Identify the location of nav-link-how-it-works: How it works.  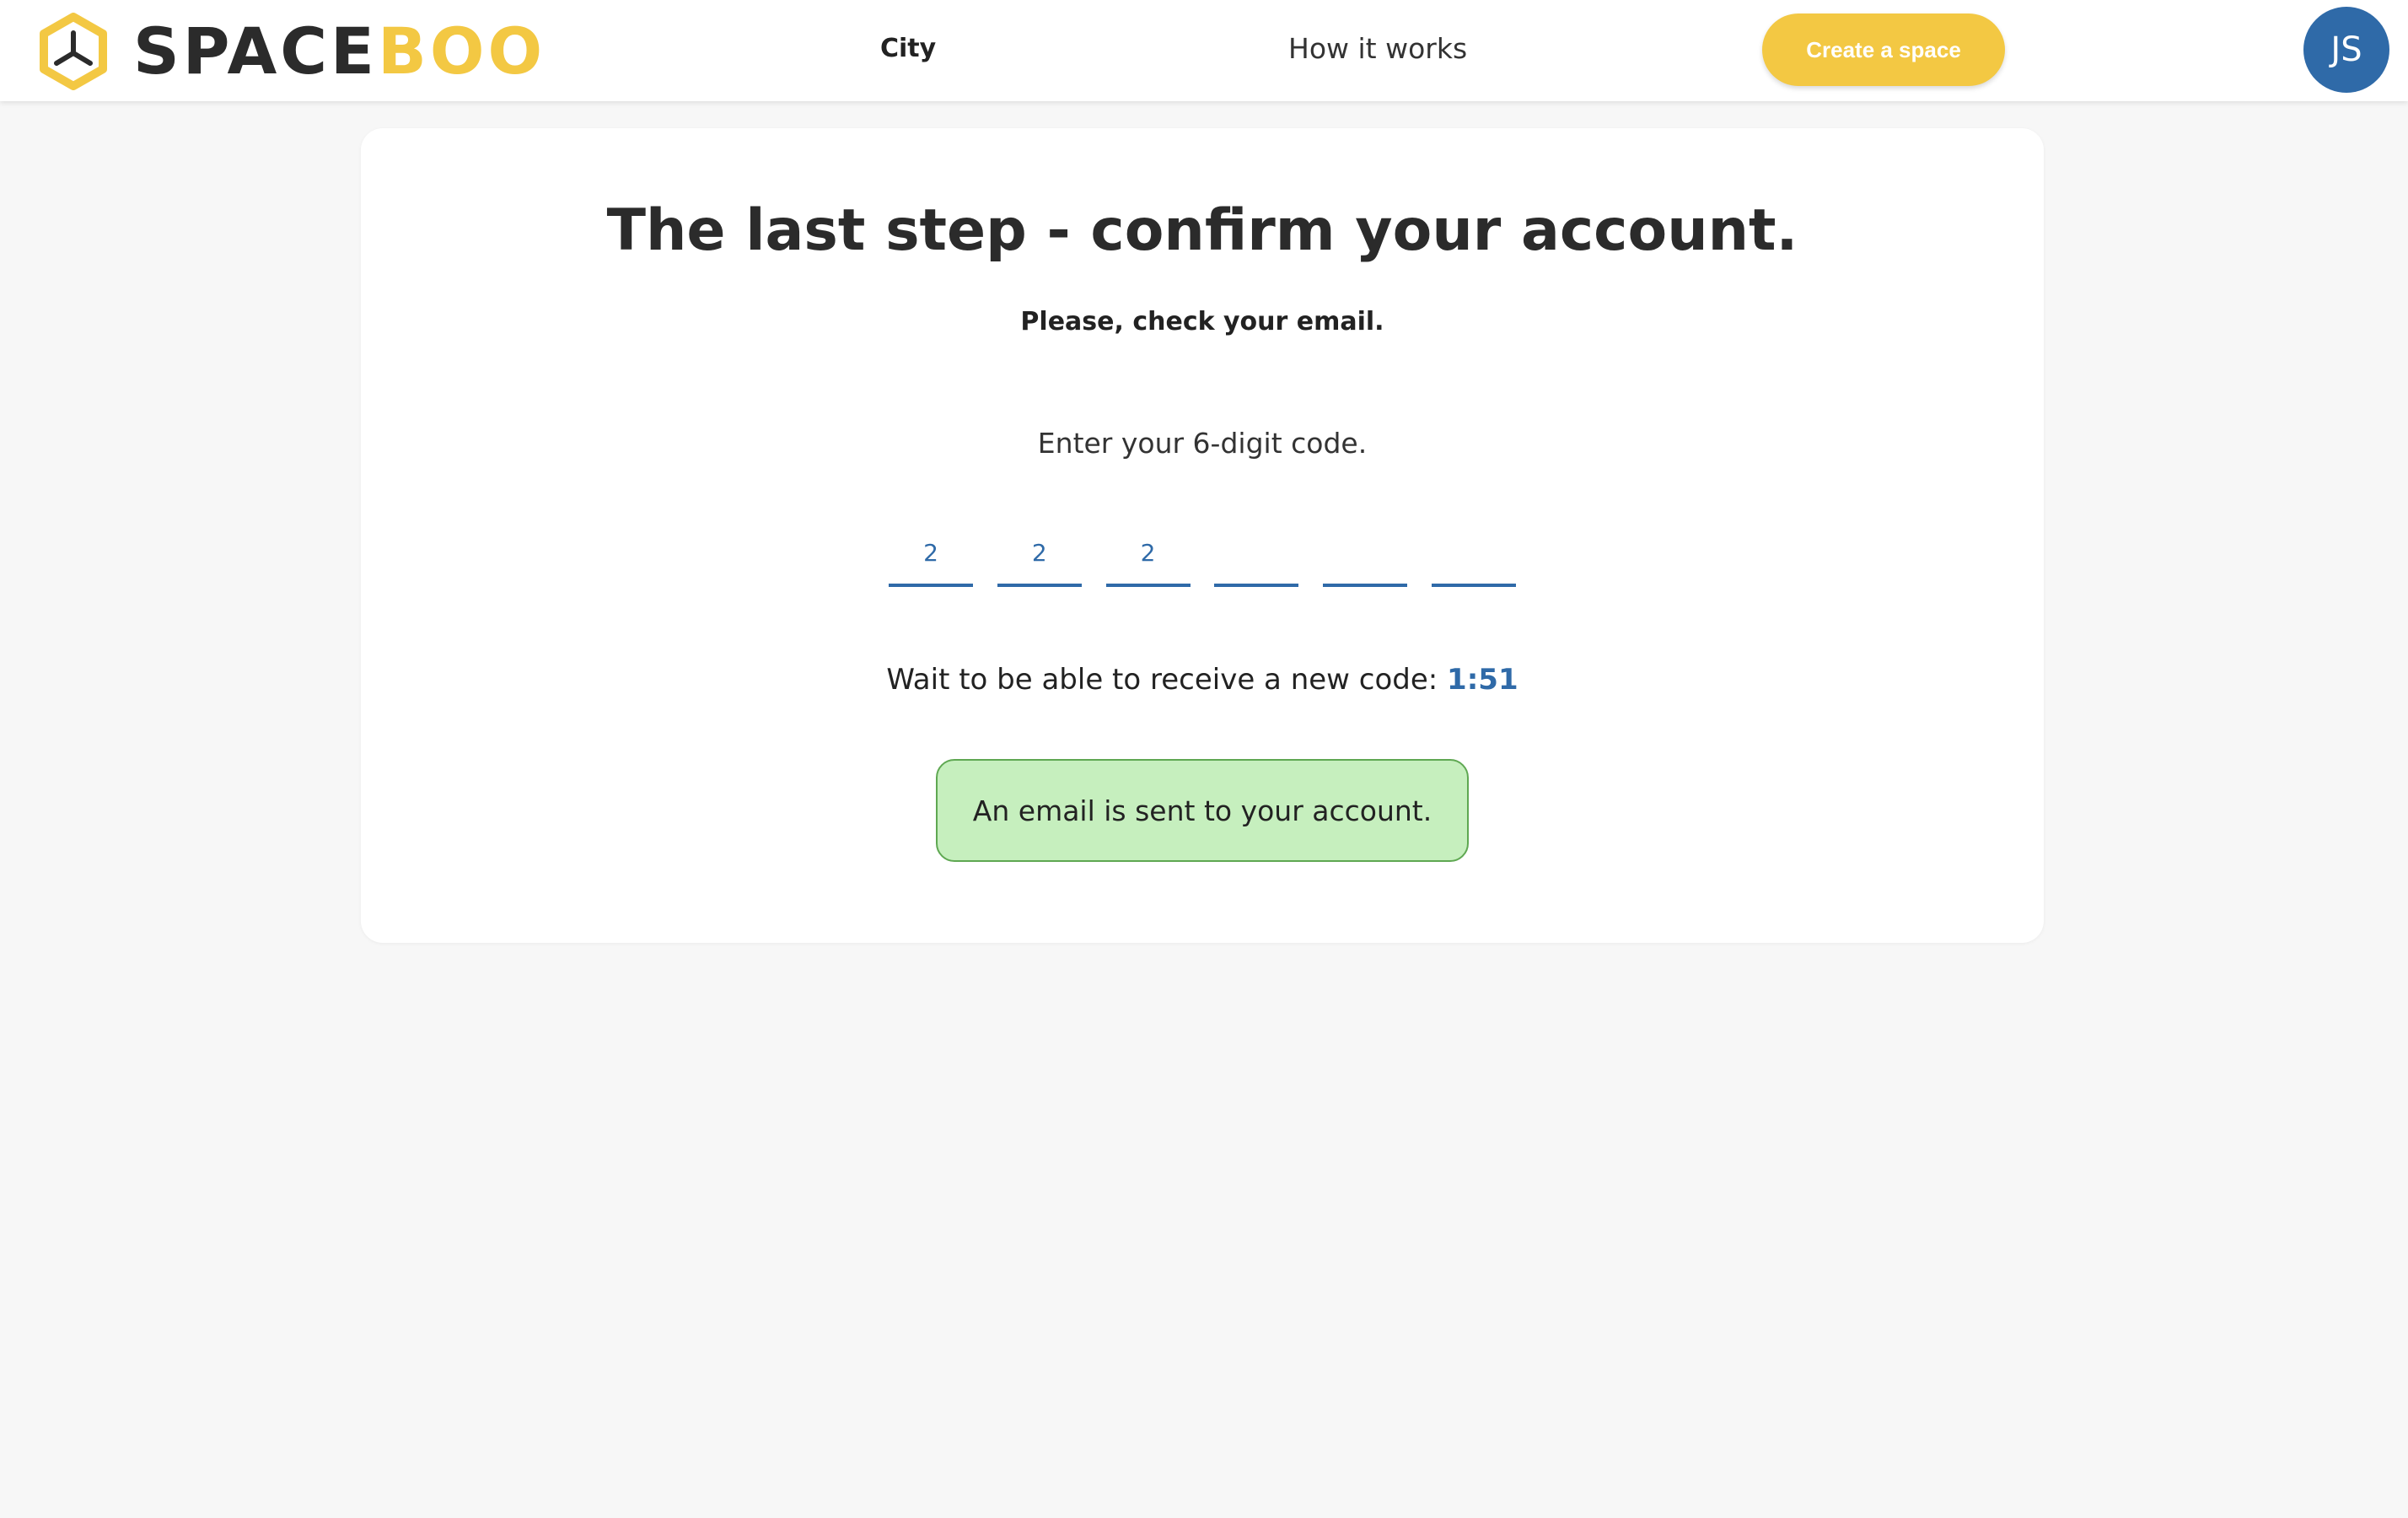
(1378, 49).